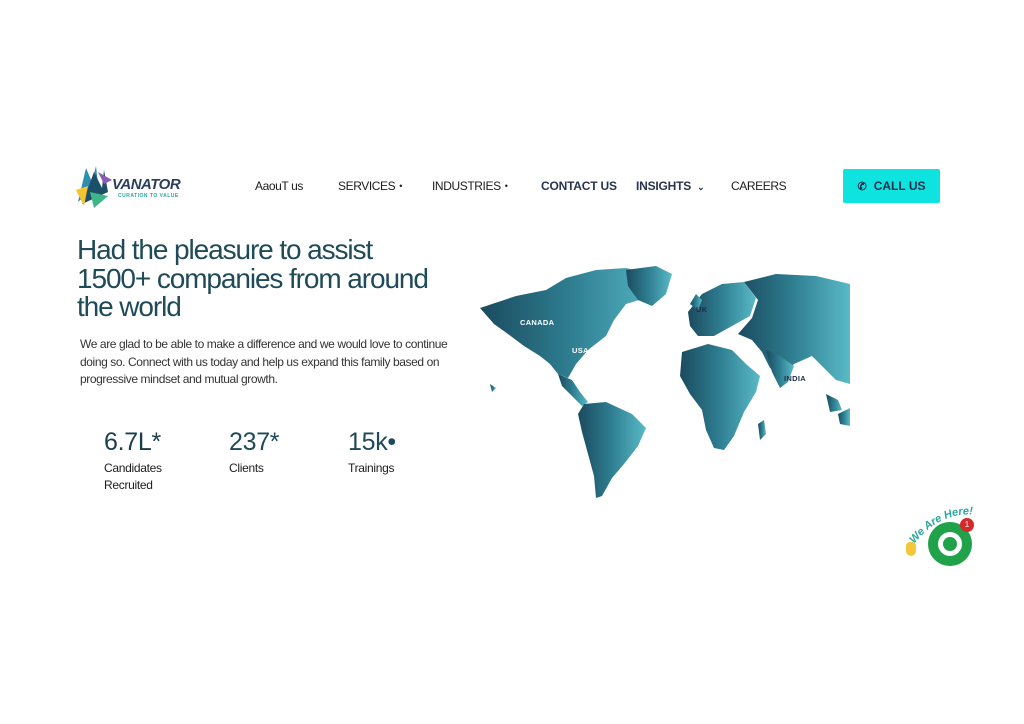 The image size is (1024, 724). I want to click on chevron-down-icon: ⌄, so click(701, 187).